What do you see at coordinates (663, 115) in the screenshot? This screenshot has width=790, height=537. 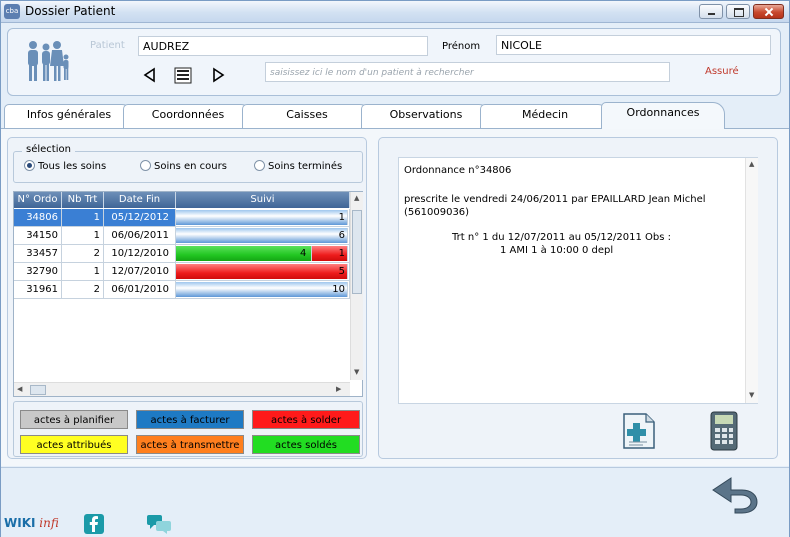 I see `tab-ordonnances: Ordonnances` at bounding box center [663, 115].